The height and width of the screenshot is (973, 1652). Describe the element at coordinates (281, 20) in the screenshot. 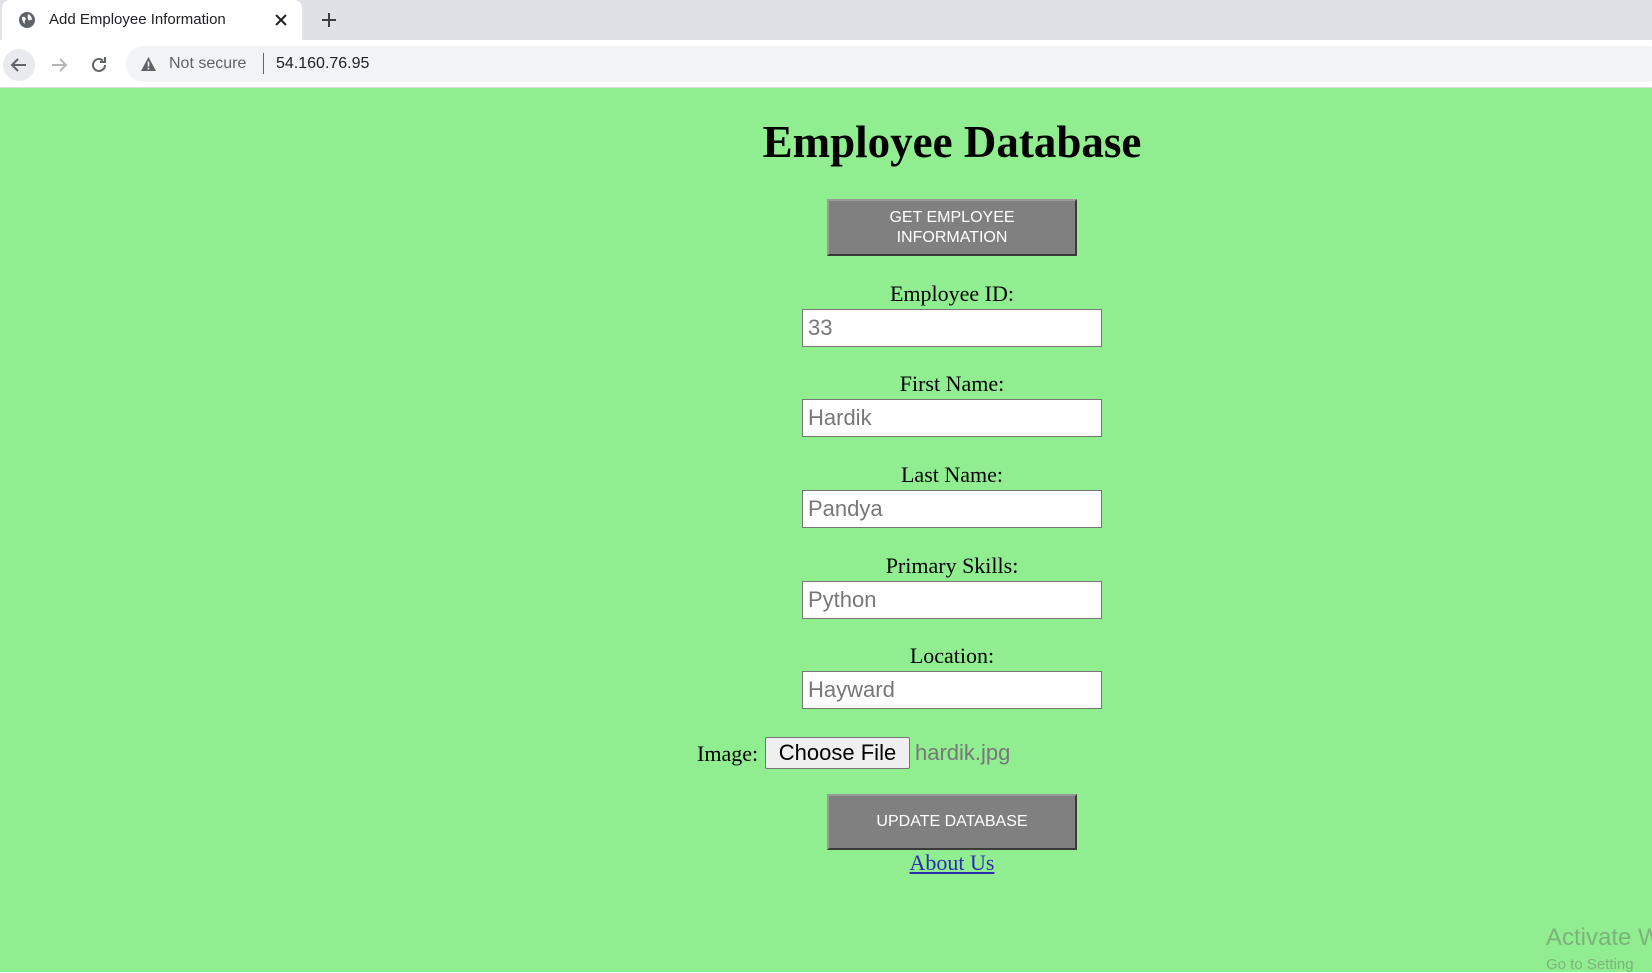

I see `close-icon` at that location.